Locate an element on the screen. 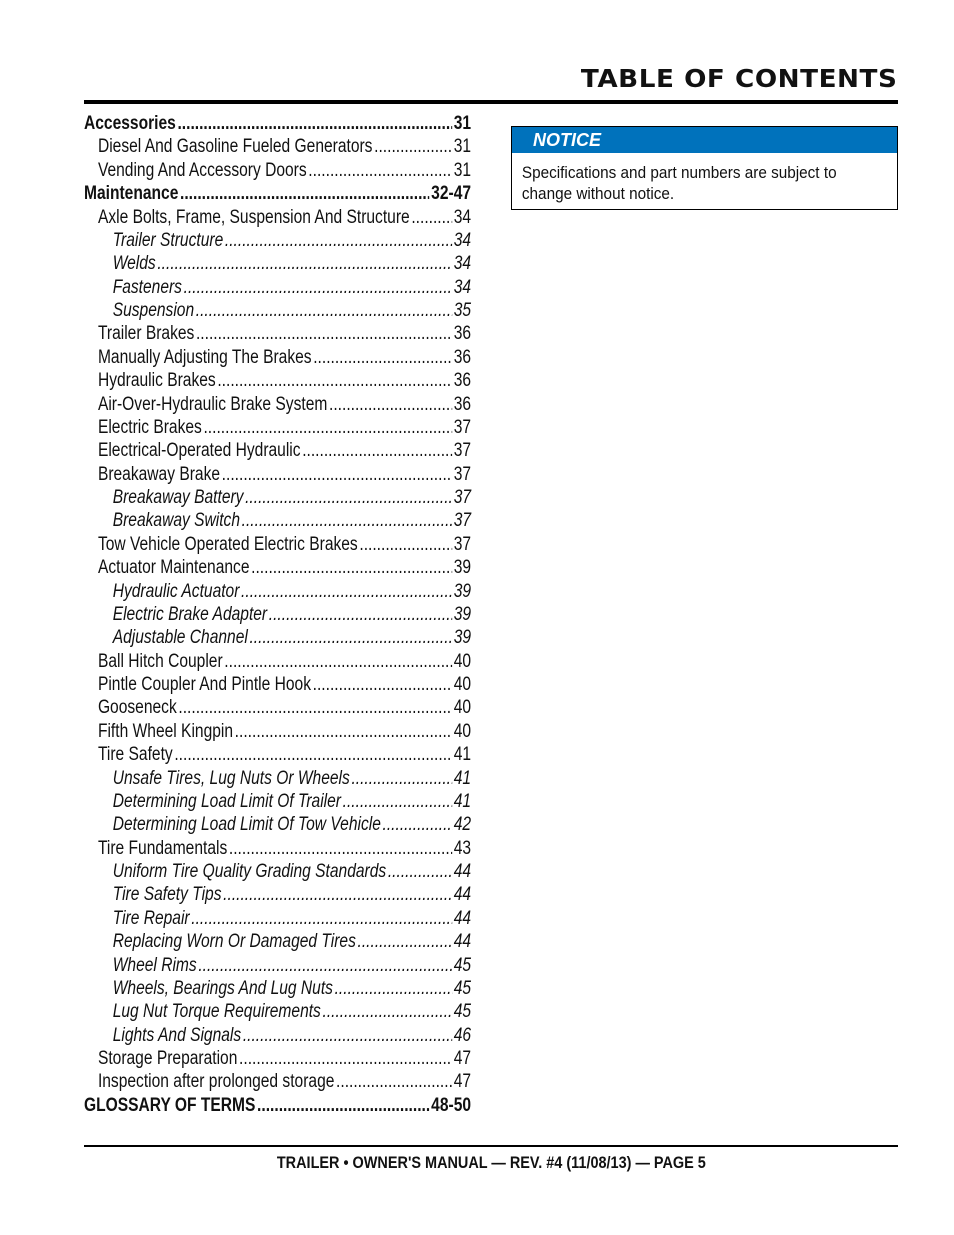  toc-entry: Fasteners 34 is located at coordinates (277, 287).